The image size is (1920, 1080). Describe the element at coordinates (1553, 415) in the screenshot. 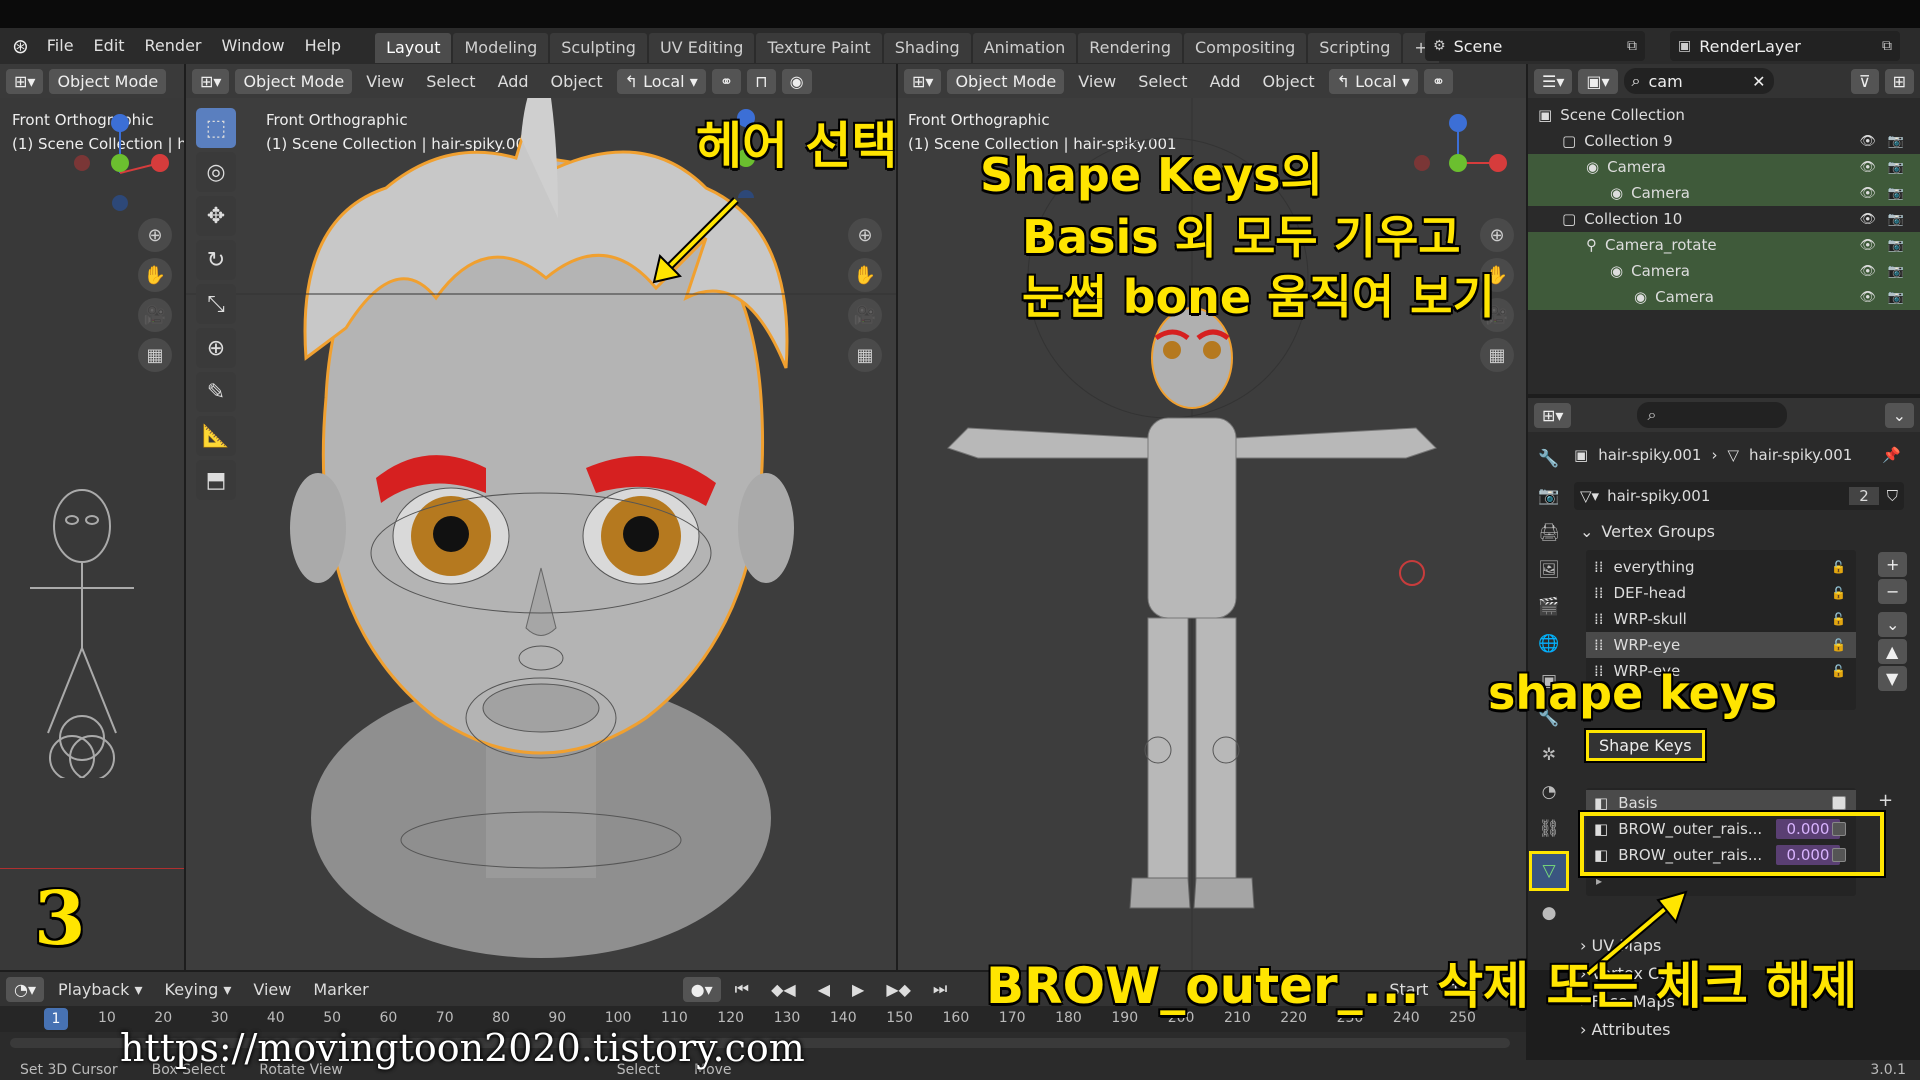

I see `properties-editor-type-button: ⊞▾` at that location.